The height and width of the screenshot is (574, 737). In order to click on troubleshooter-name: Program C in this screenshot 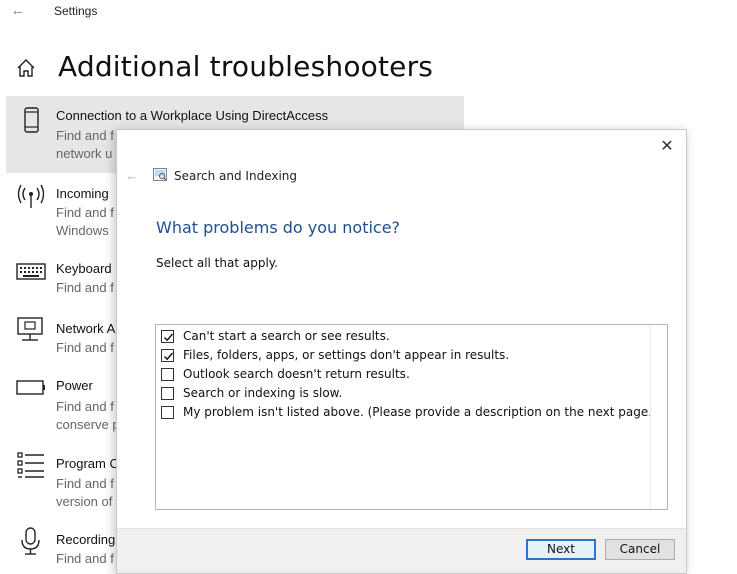, I will do `click(87, 463)`.